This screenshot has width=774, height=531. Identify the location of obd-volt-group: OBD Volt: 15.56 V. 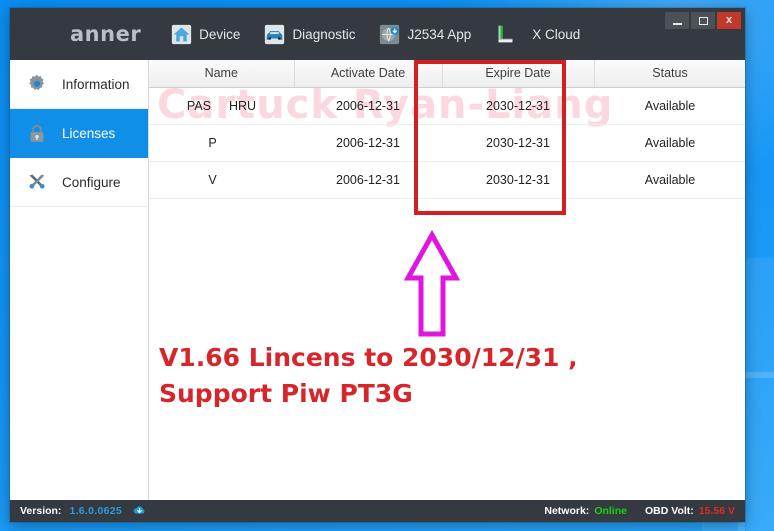
(690, 511).